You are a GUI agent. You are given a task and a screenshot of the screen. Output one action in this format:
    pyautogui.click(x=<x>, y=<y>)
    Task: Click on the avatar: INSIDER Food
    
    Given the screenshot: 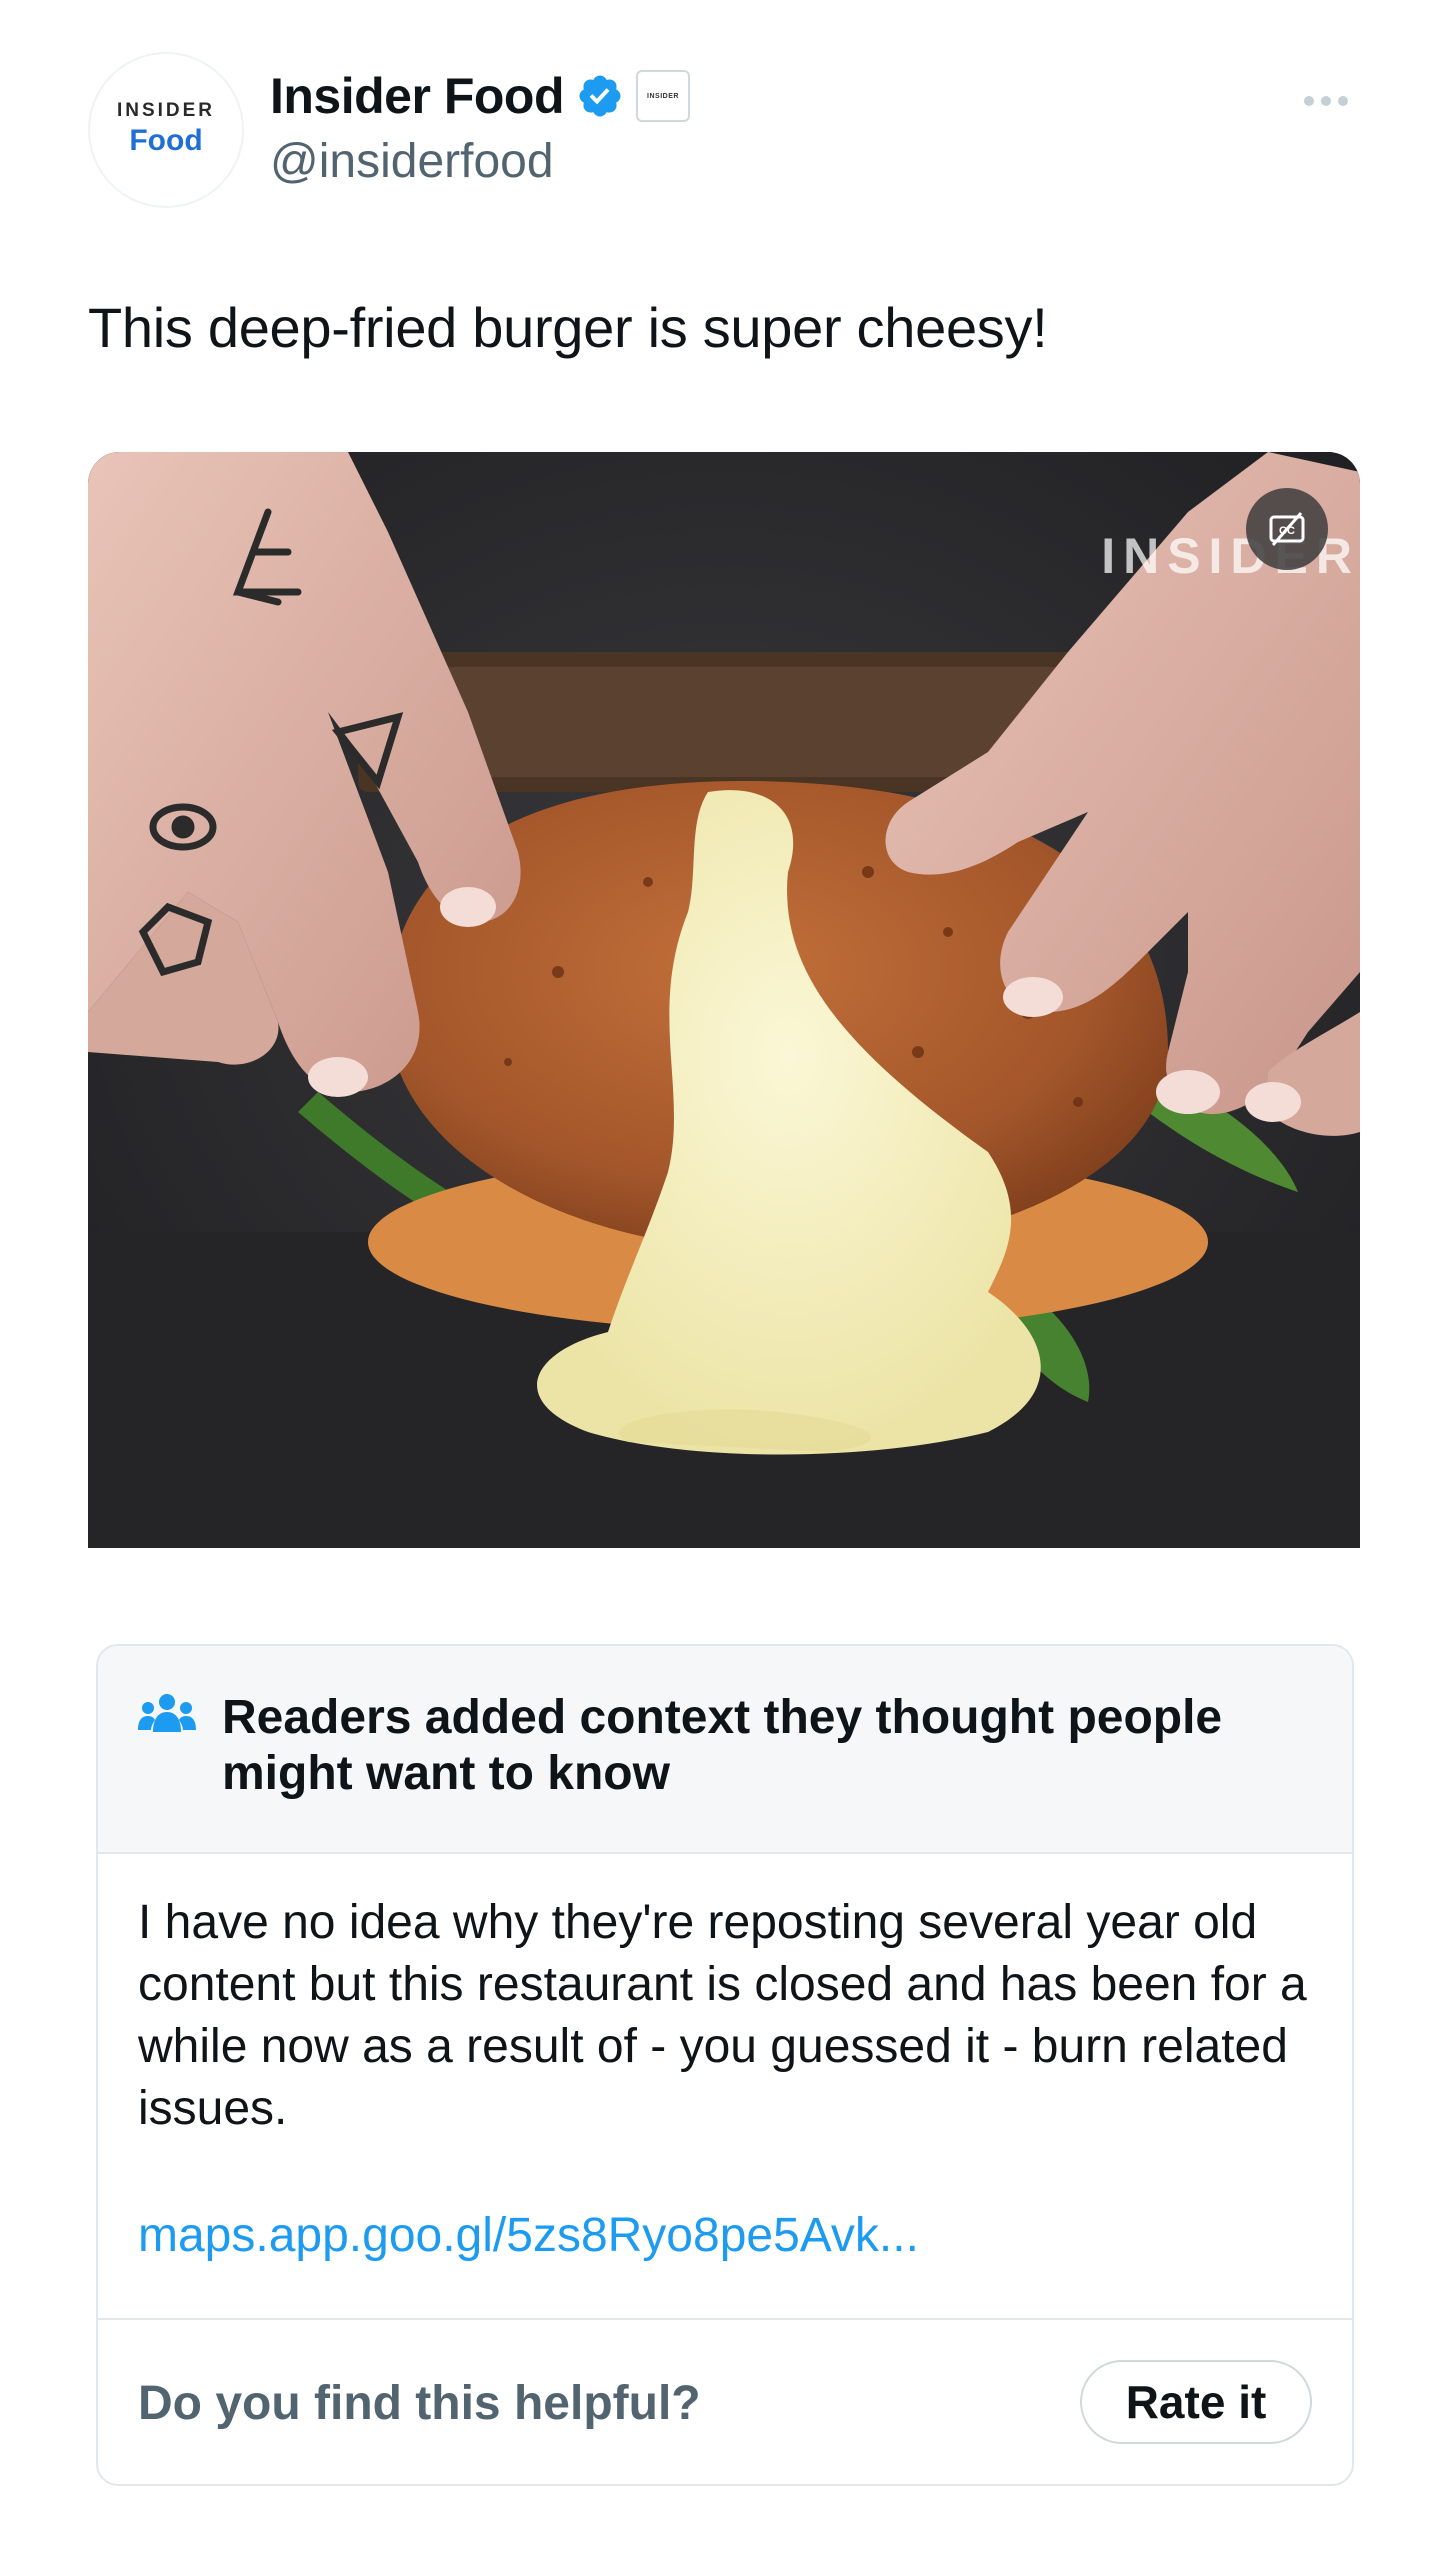 What is the action you would take?
    pyautogui.click(x=166, y=130)
    